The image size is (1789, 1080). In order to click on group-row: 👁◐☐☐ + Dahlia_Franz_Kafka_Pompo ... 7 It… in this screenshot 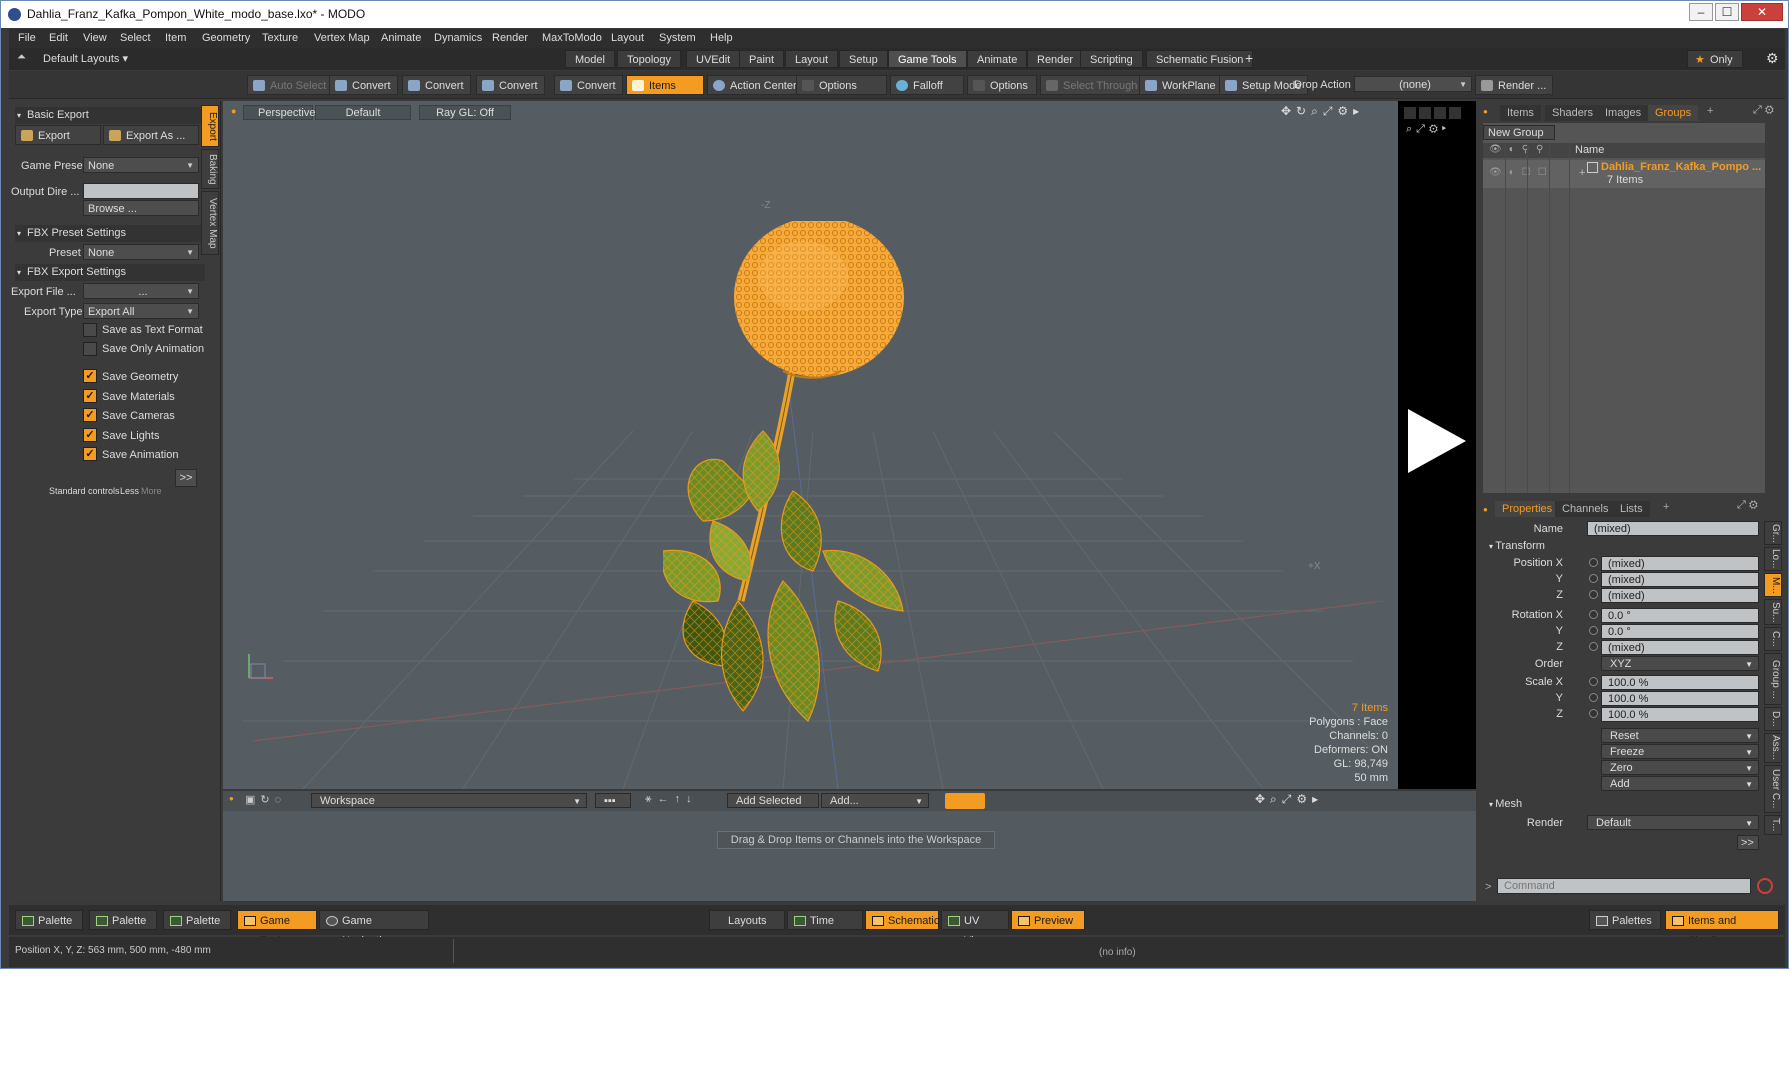, I will do `click(1624, 174)`.